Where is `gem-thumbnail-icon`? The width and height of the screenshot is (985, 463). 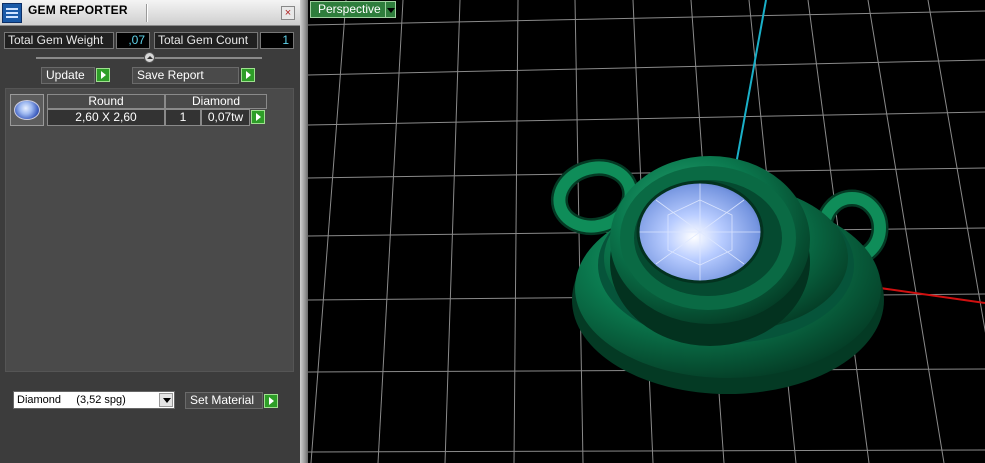
gem-thumbnail-icon is located at coordinates (27, 110).